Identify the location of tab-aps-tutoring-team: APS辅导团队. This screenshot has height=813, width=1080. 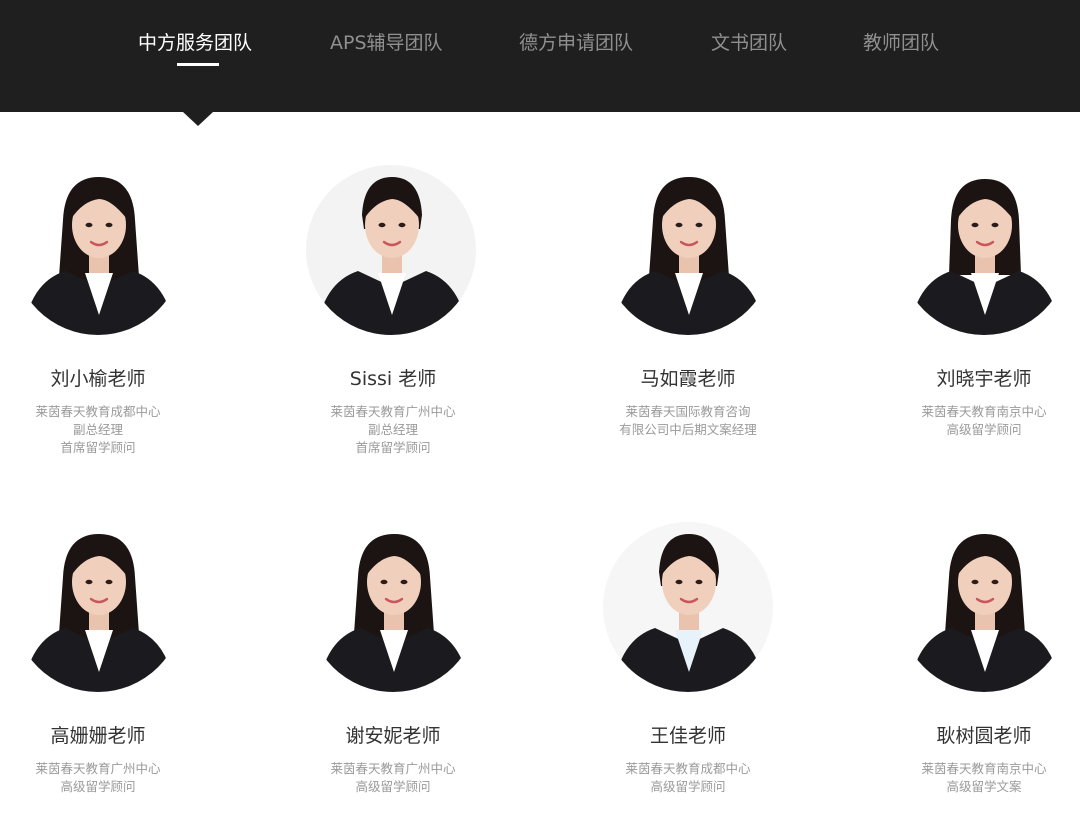
(386, 43).